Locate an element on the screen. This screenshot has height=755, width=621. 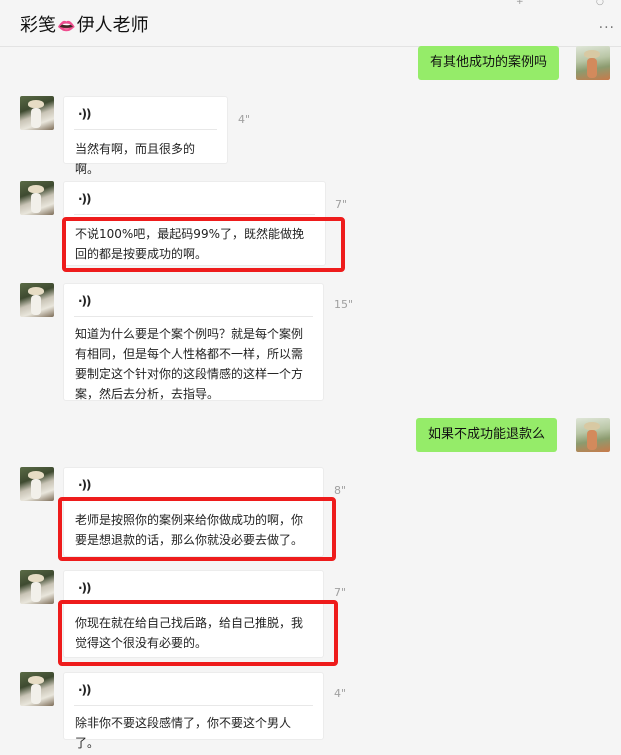
voice-message: ·)) 当然有啊，而且很多的啊。 is located at coordinates (145, 136).